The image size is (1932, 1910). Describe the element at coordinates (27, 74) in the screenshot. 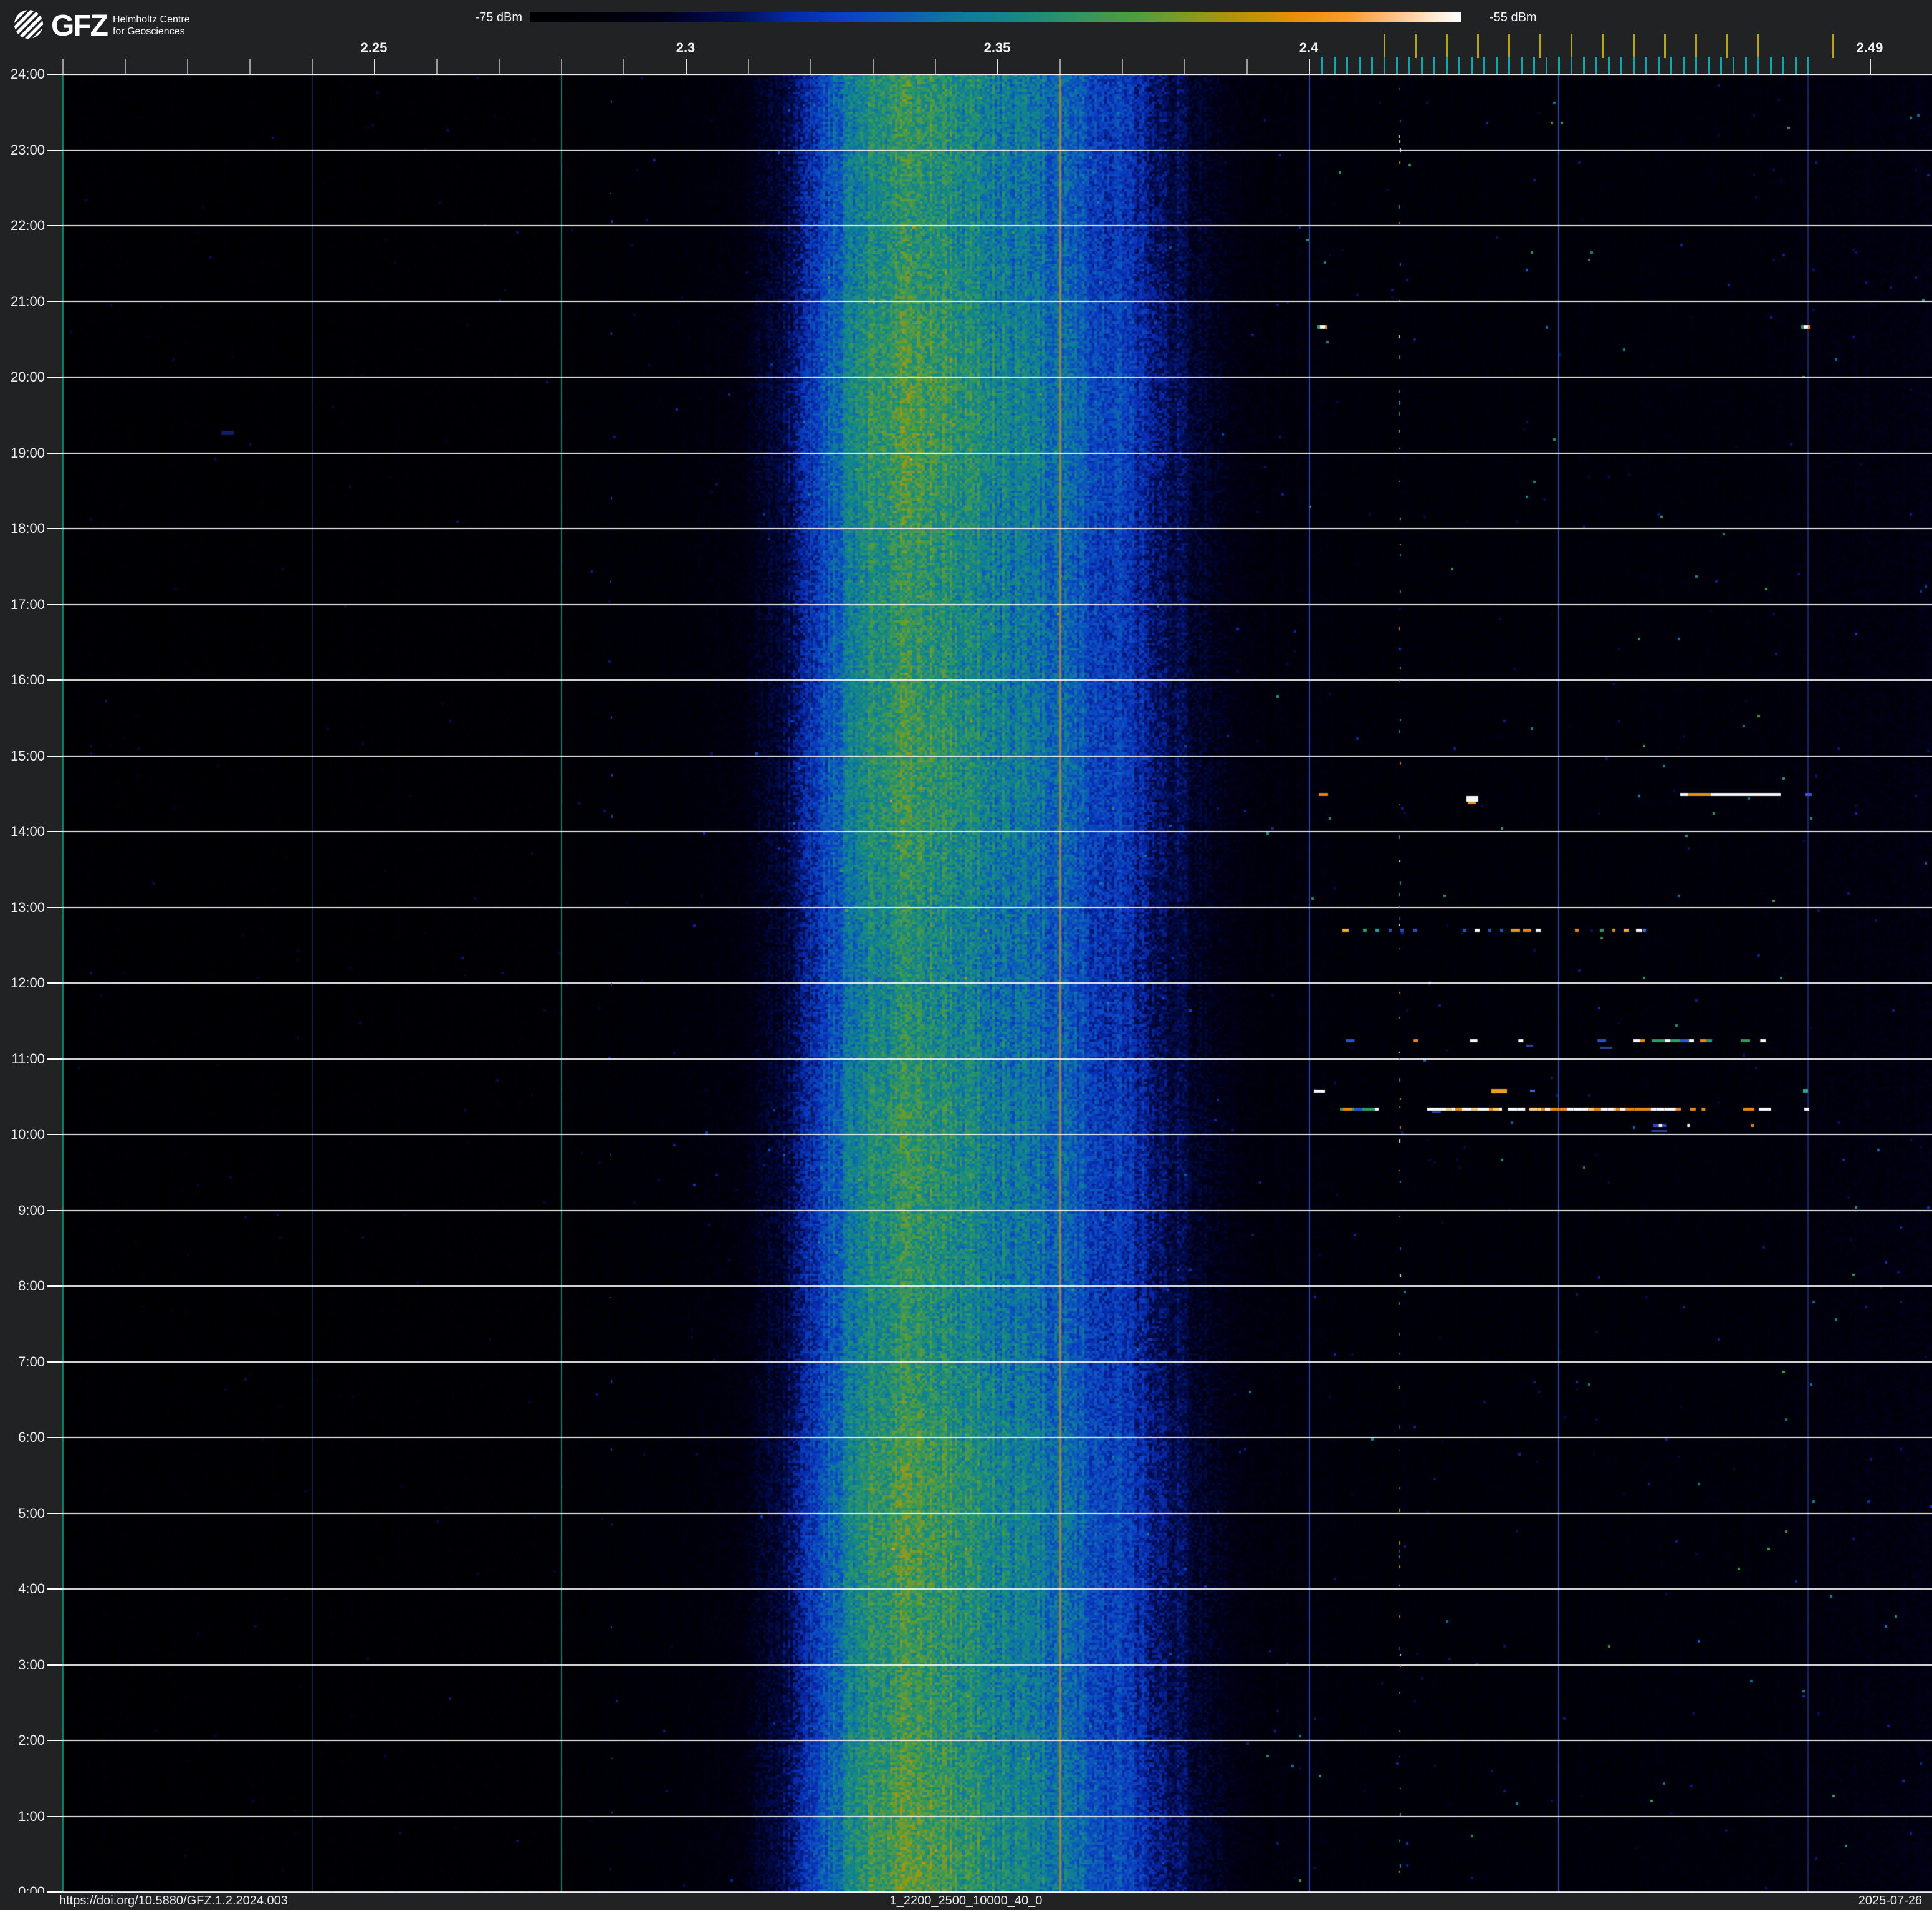

I see `time-tick-label: 24:00` at that location.